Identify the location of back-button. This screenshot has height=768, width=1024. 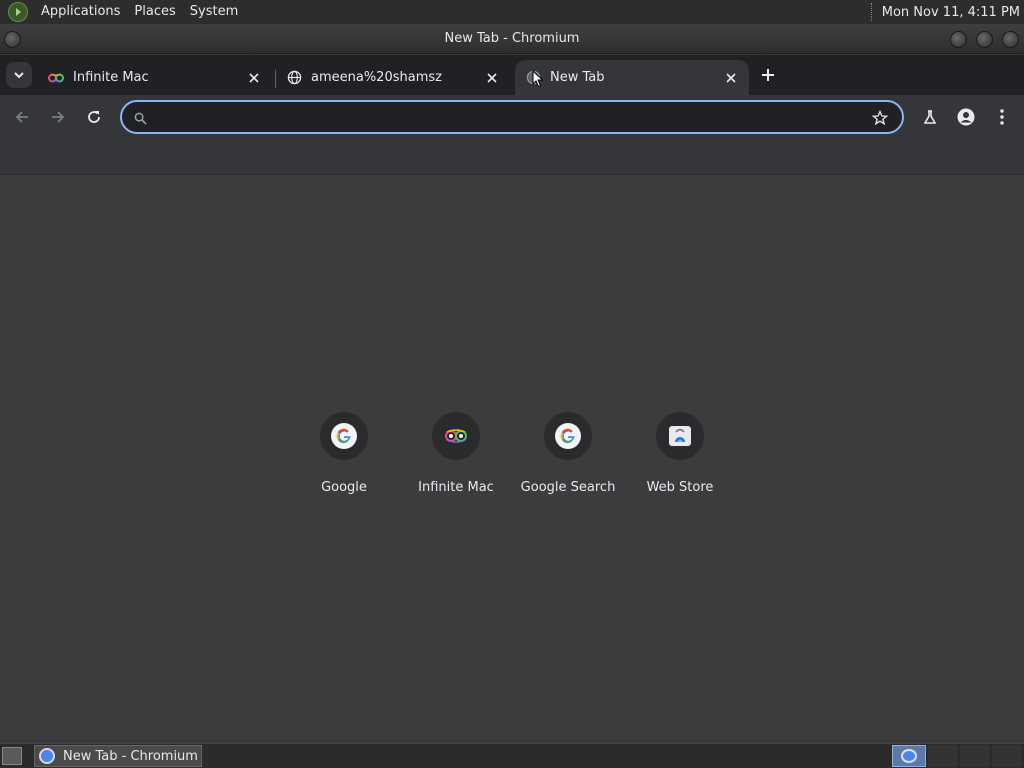
(22, 117).